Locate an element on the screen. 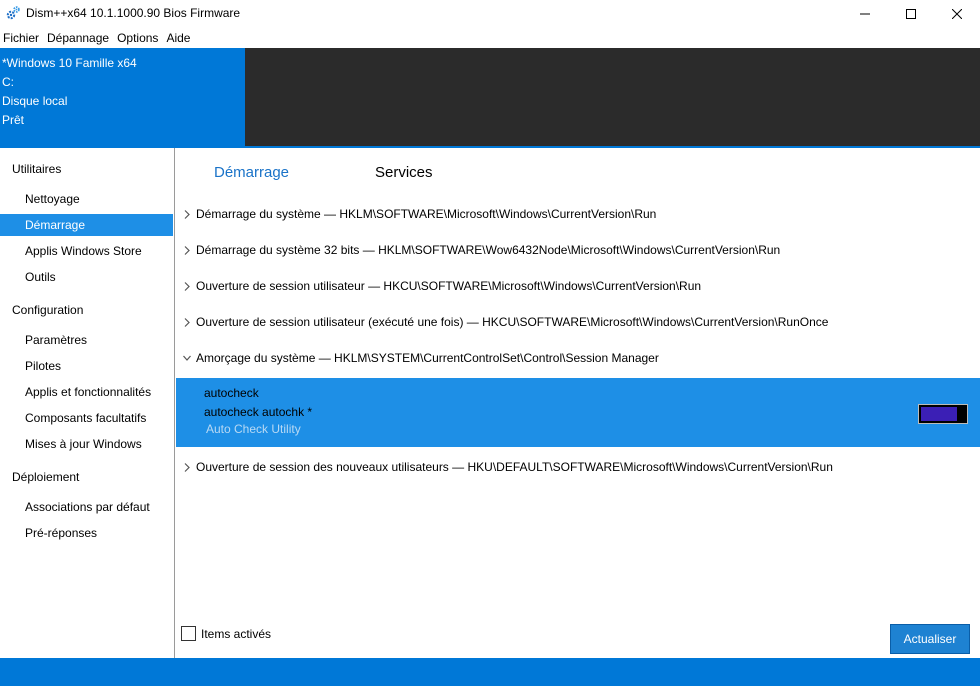 The height and width of the screenshot is (686, 980). menu-aide: Aide is located at coordinates (178, 38).